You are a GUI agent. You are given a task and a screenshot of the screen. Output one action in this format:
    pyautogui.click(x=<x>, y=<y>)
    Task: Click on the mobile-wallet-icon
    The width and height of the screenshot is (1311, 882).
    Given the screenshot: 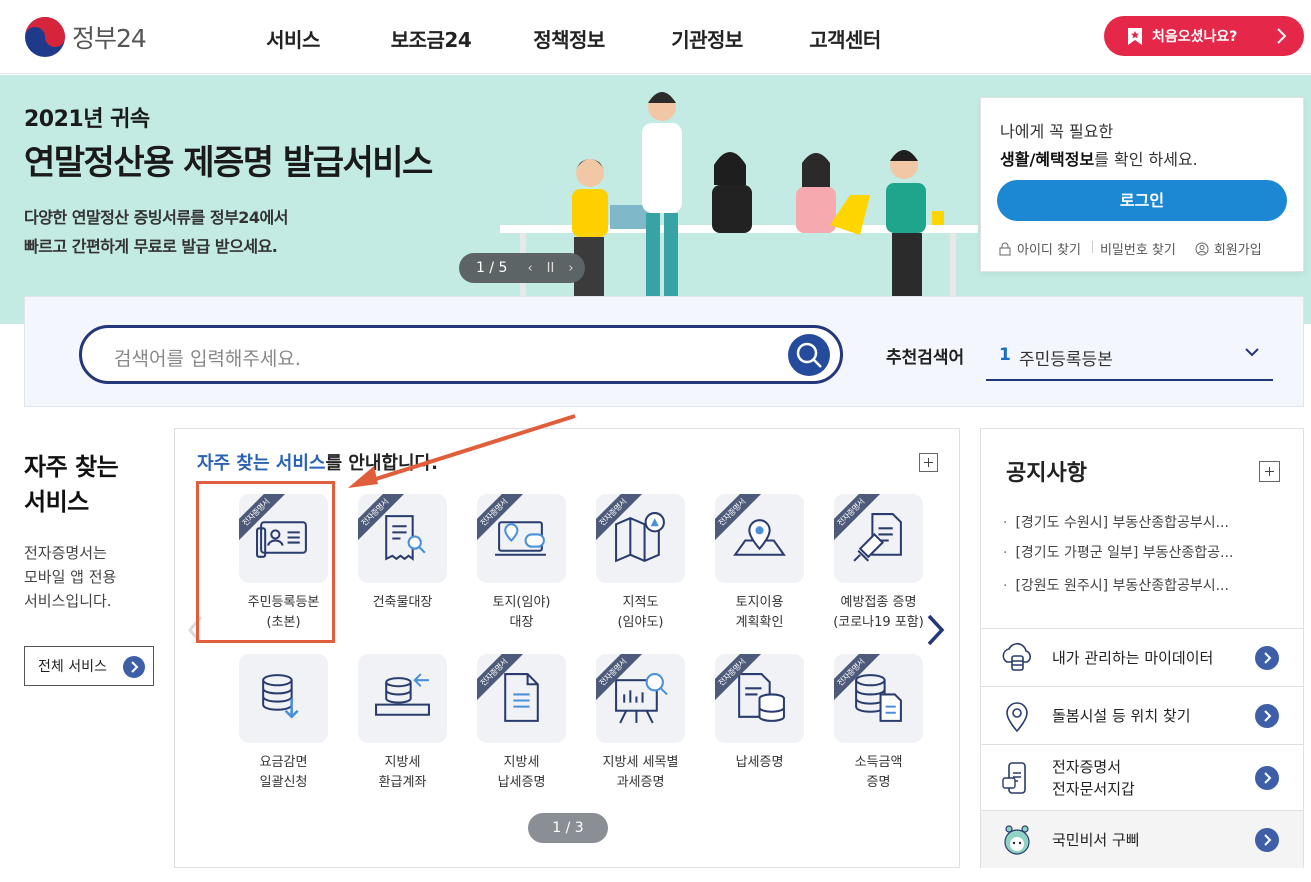 What is the action you would take?
    pyautogui.click(x=1014, y=778)
    